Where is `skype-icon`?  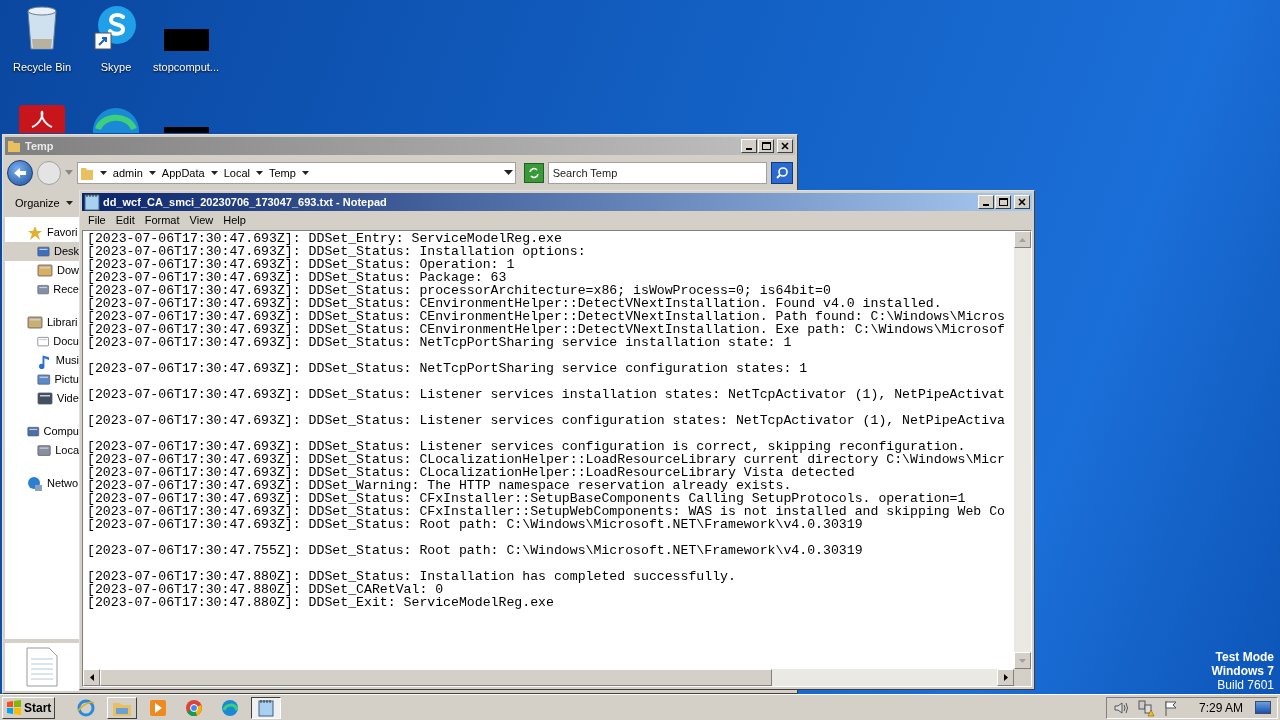
skype-icon is located at coordinates (116, 28).